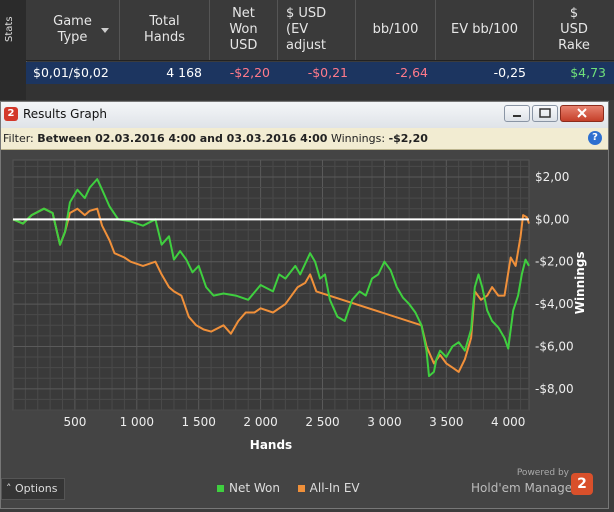 Image resolution: width=614 pixels, height=512 pixels. I want to click on y-tick-label: -$6,00, so click(554, 346).